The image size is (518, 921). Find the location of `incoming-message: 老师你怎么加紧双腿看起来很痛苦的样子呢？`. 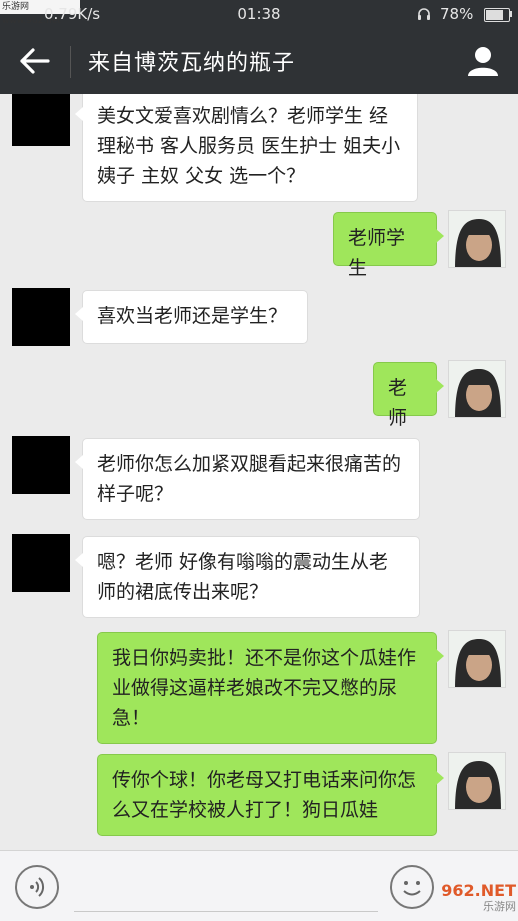

incoming-message: 老师你怎么加紧双腿看起来很痛苦的样子呢？ is located at coordinates (247, 479).